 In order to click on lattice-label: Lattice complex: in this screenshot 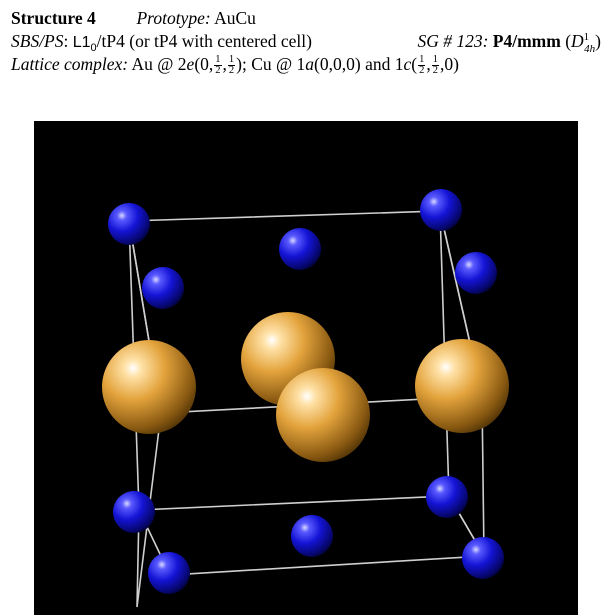, I will do `click(70, 64)`.